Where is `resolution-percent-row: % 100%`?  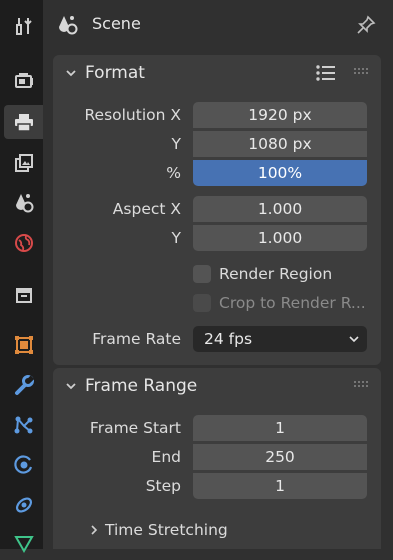
resolution-percent-row: % 100% is located at coordinates (217, 173).